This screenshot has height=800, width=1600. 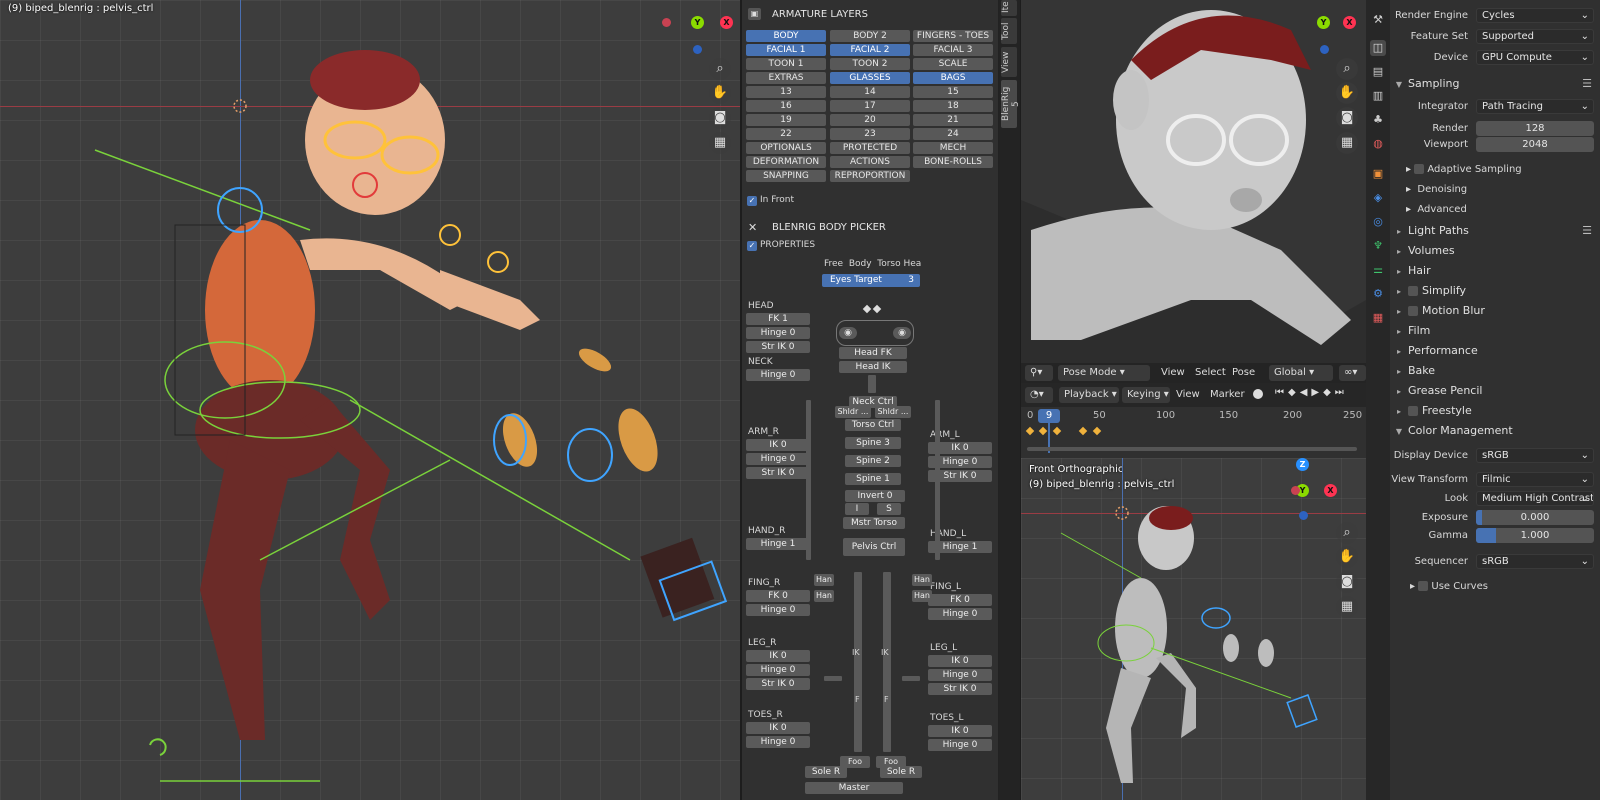 I want to click on use-curves-row: ▸ Use Curves, so click(x=1449, y=586).